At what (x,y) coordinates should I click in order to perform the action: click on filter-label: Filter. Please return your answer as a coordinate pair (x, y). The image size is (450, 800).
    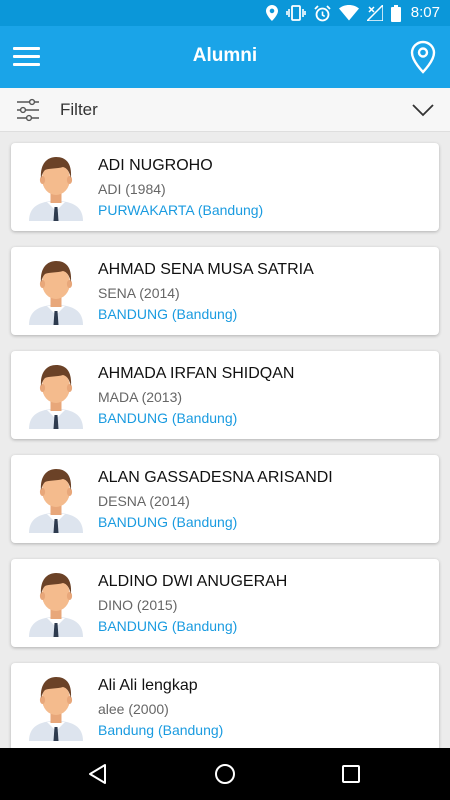
    Looking at the image, I should click on (79, 109).